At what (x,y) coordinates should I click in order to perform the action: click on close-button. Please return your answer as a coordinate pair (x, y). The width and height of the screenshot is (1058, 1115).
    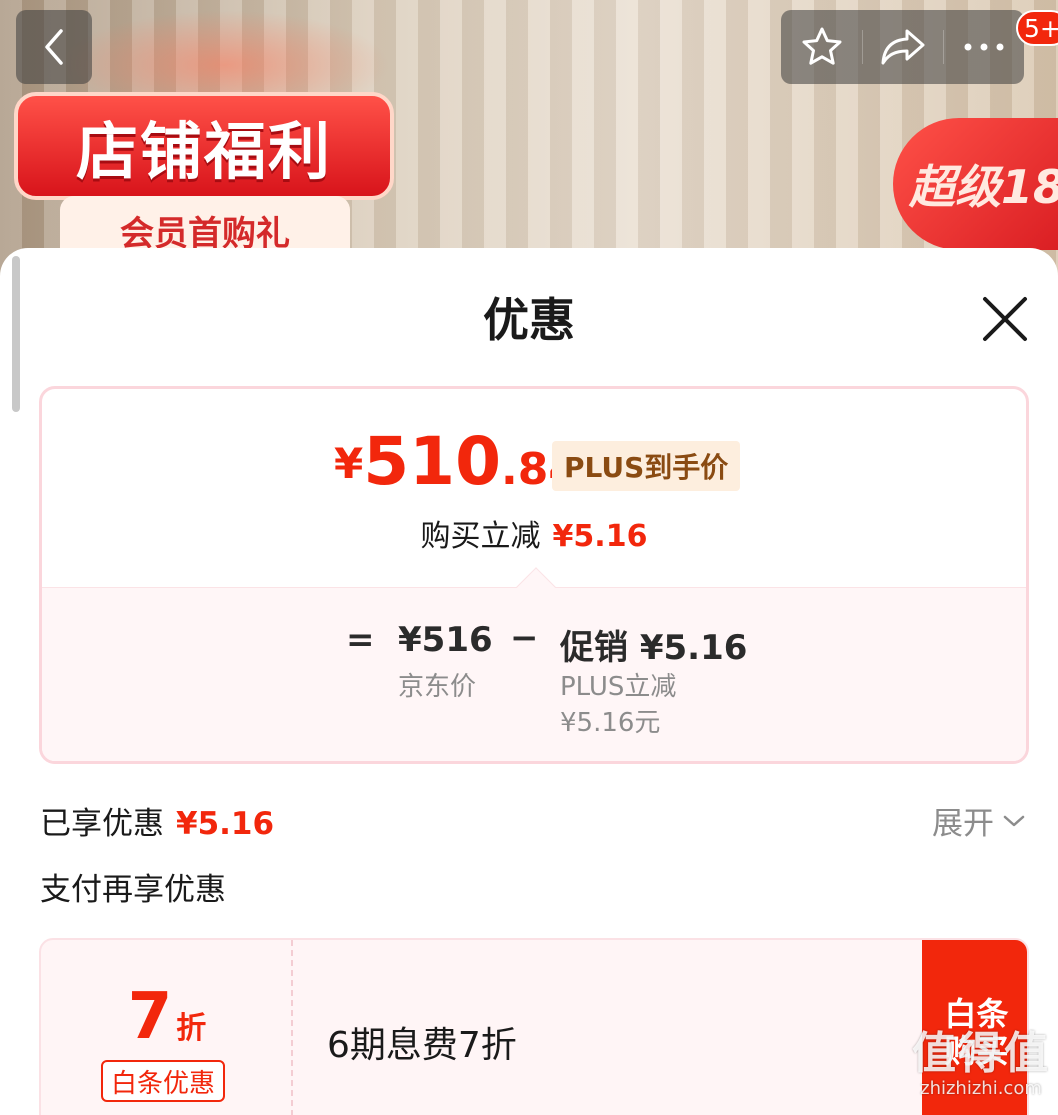
    Looking at the image, I should click on (1005, 319).